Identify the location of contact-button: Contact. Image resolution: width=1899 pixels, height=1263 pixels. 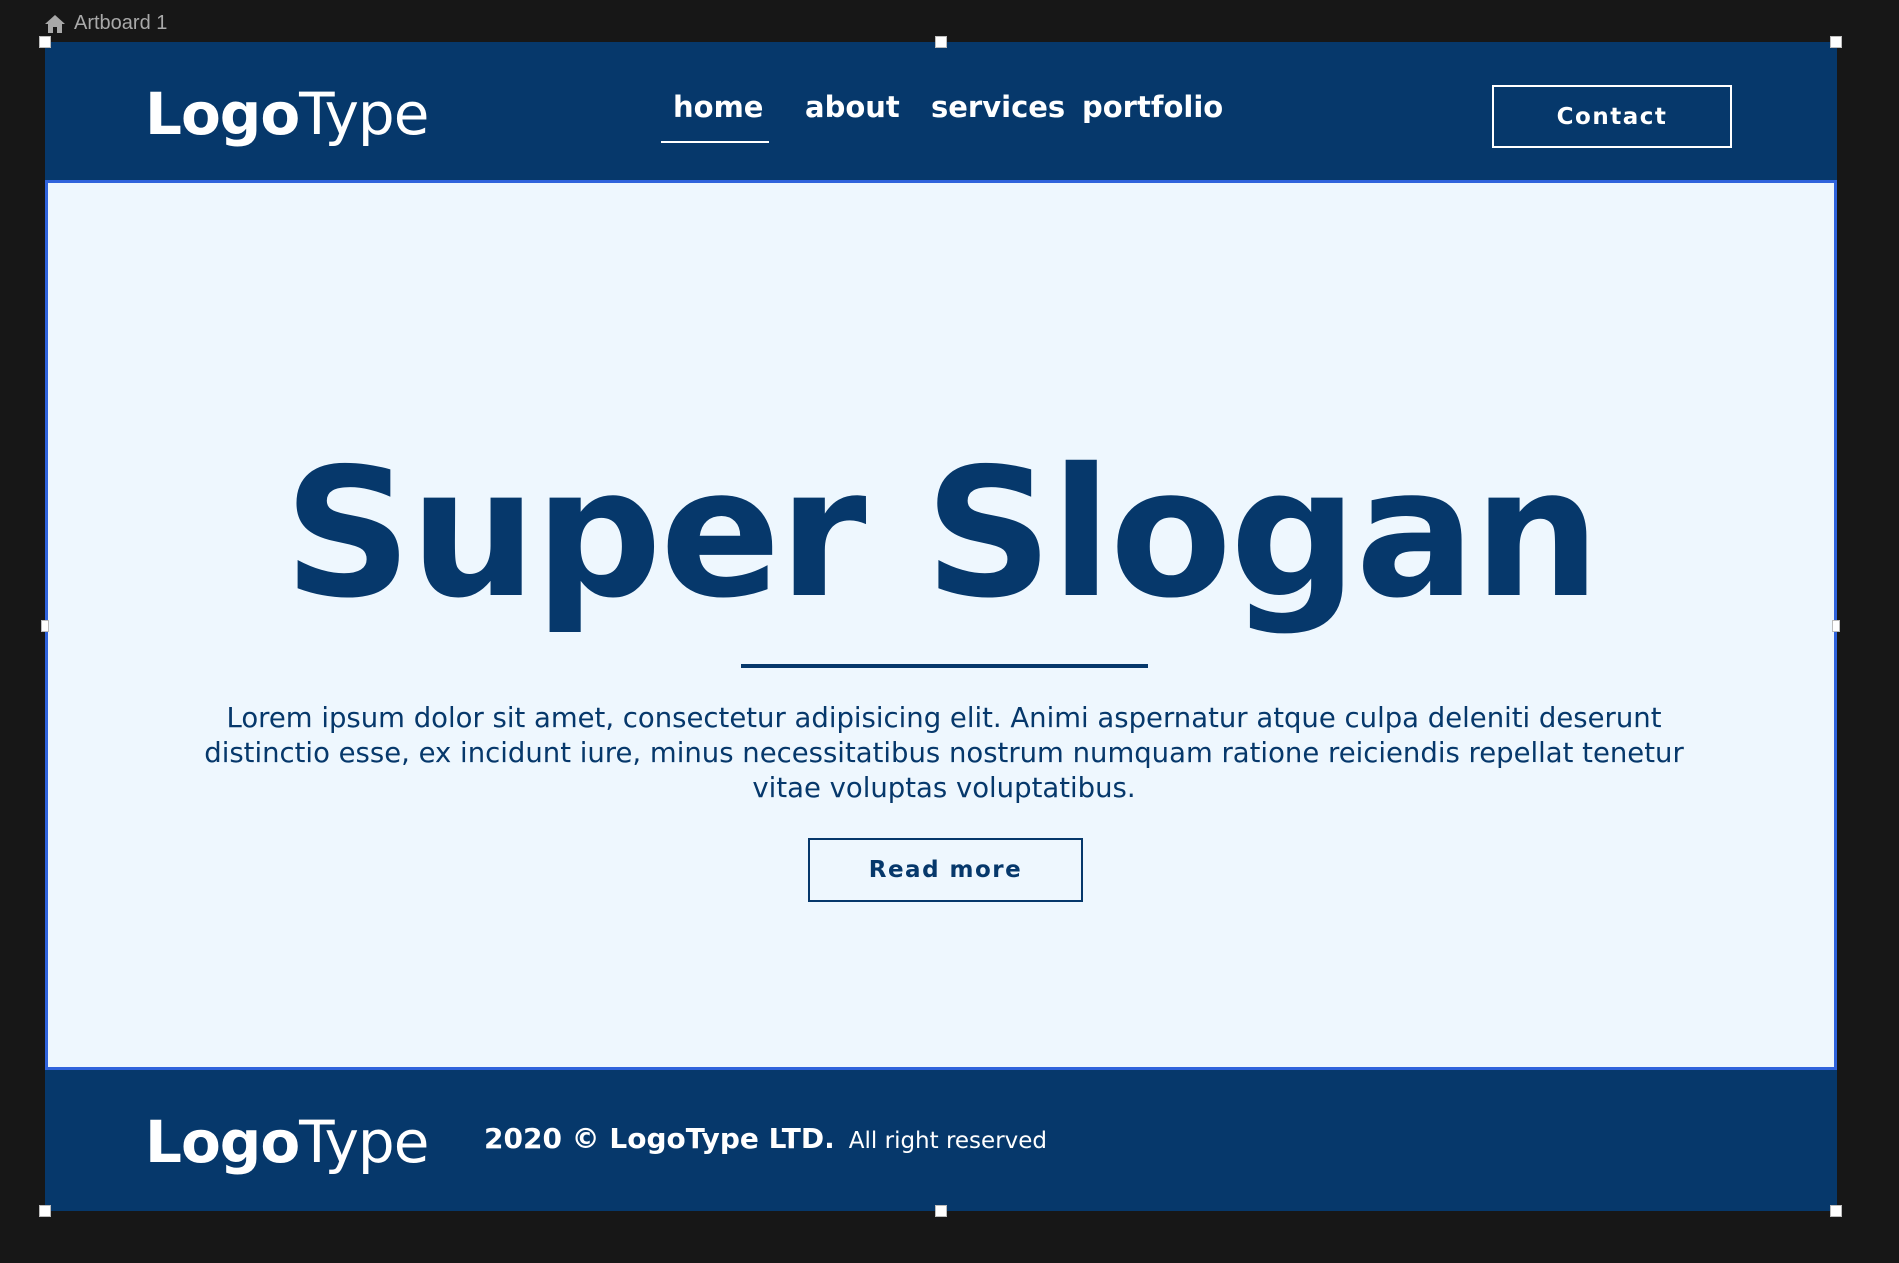
(1612, 116).